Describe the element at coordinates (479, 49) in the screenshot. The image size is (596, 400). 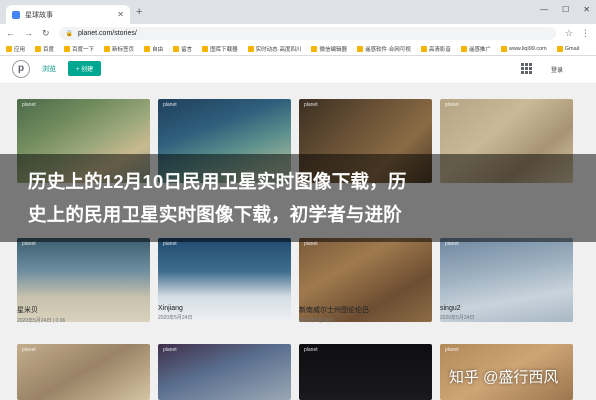
I see `bookmark-label: 遥感推广` at that location.